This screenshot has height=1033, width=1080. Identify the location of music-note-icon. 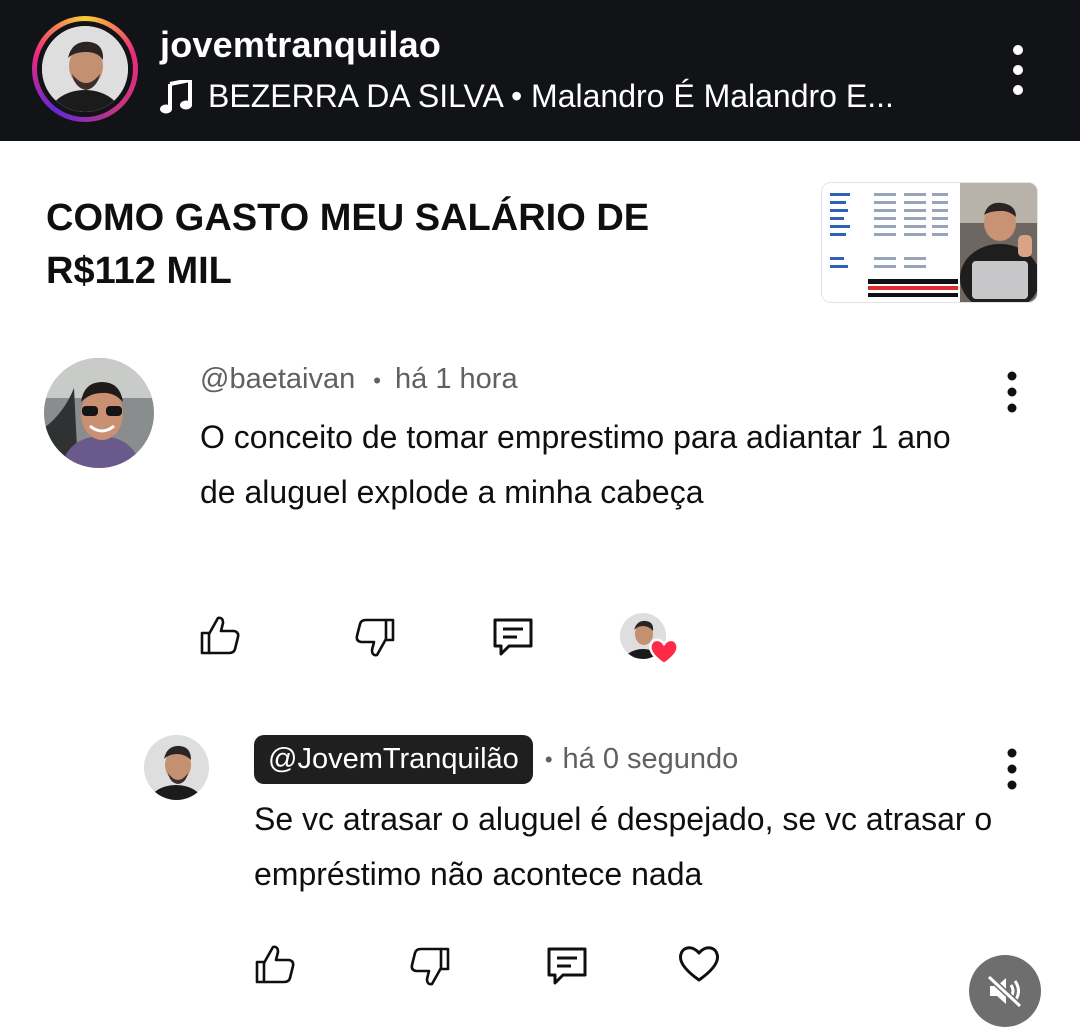
(176, 96).